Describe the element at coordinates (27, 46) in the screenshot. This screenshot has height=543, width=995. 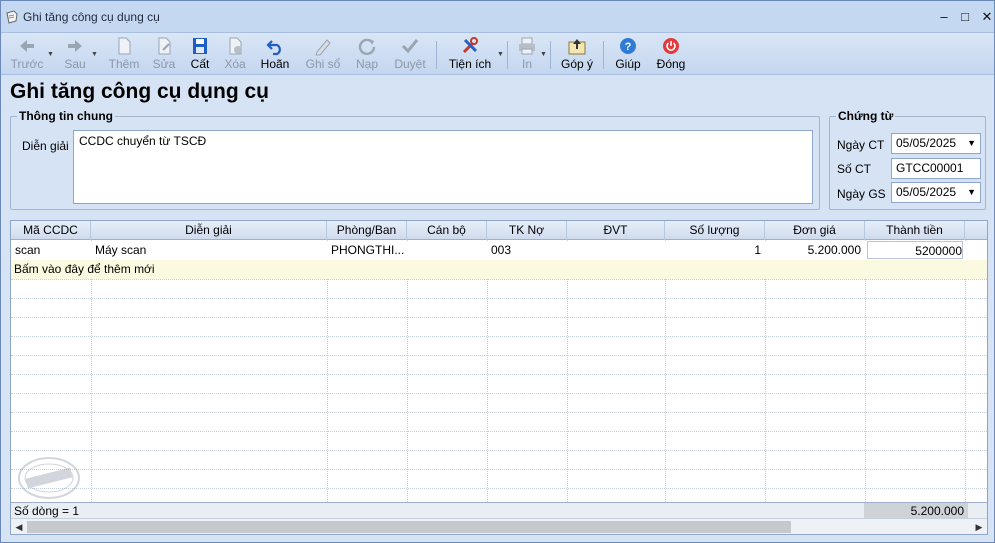
I see `arrow-left-icon` at that location.